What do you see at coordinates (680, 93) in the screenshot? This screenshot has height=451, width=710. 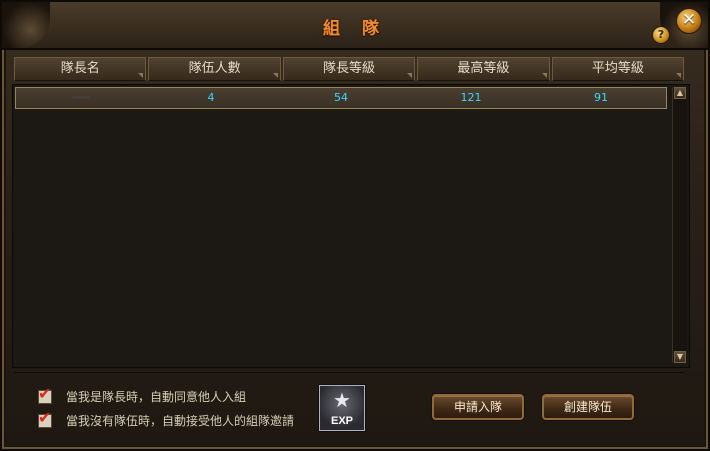 I see `scroll-up-icon: ▲` at bounding box center [680, 93].